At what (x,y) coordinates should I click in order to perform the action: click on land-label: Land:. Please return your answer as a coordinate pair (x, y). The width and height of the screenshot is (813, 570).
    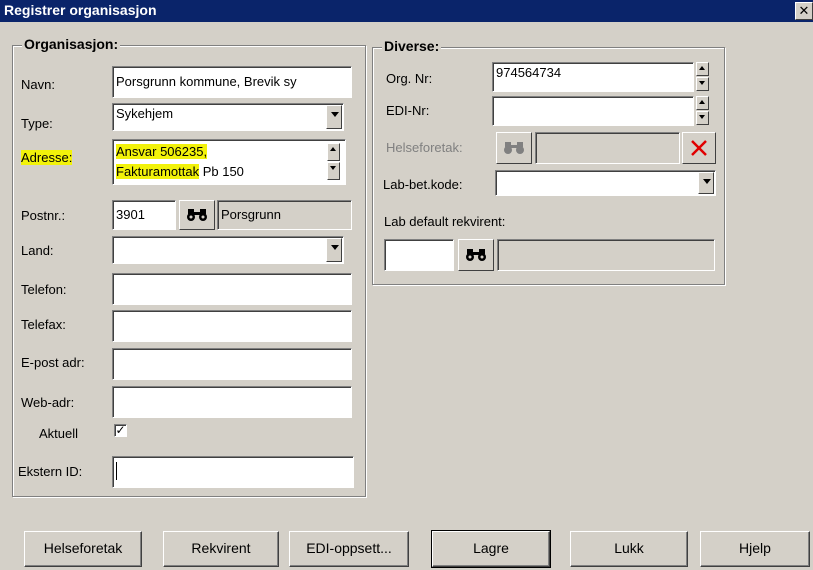
    Looking at the image, I should click on (37, 250).